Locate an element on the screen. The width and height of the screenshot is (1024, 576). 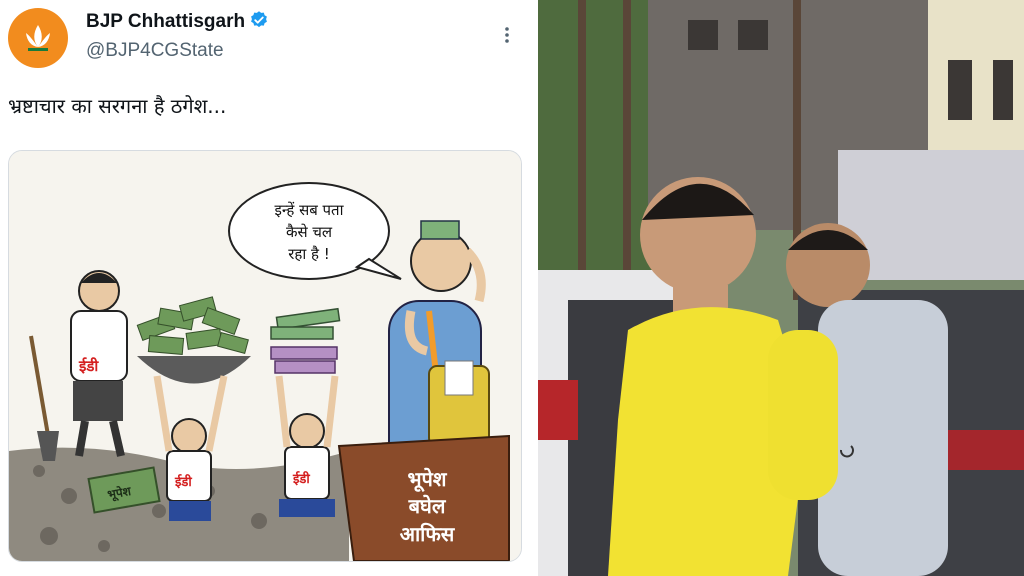
account-handle: @BJP4CGState is located at coordinates (155, 51).